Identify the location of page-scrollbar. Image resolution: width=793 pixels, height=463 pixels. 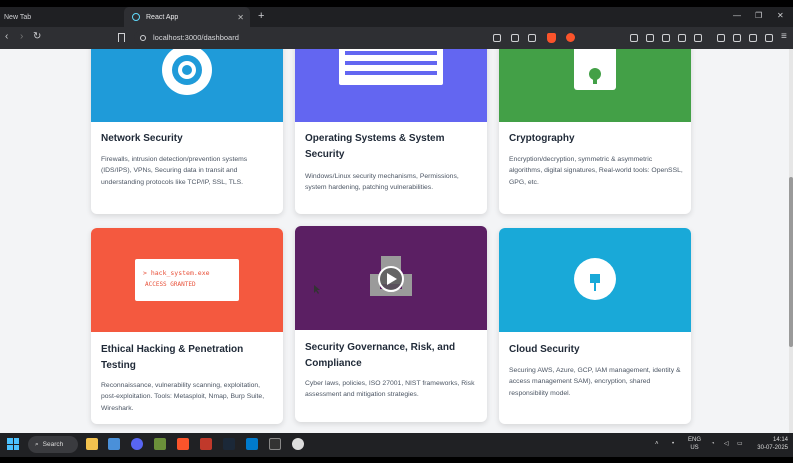
(791, 241).